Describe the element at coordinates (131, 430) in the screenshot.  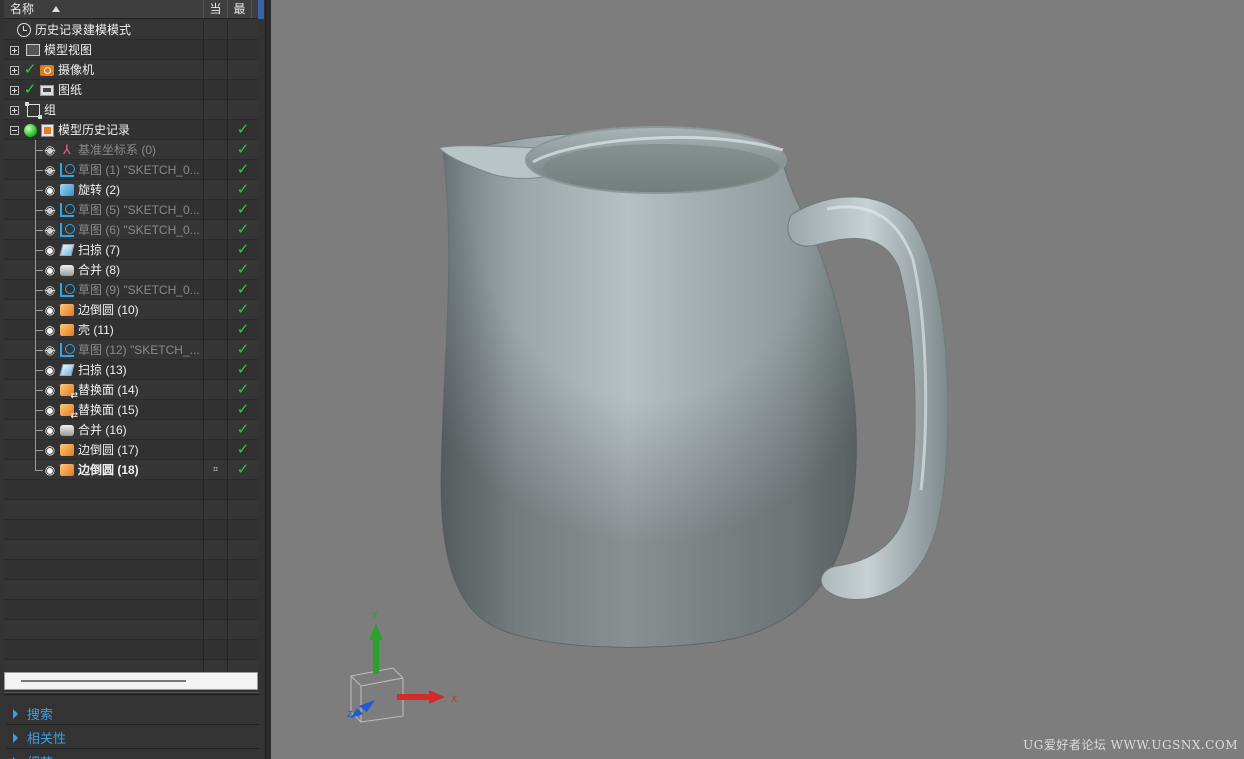
I see `feature-row: ◉ 合并 (16) ✓` at that location.